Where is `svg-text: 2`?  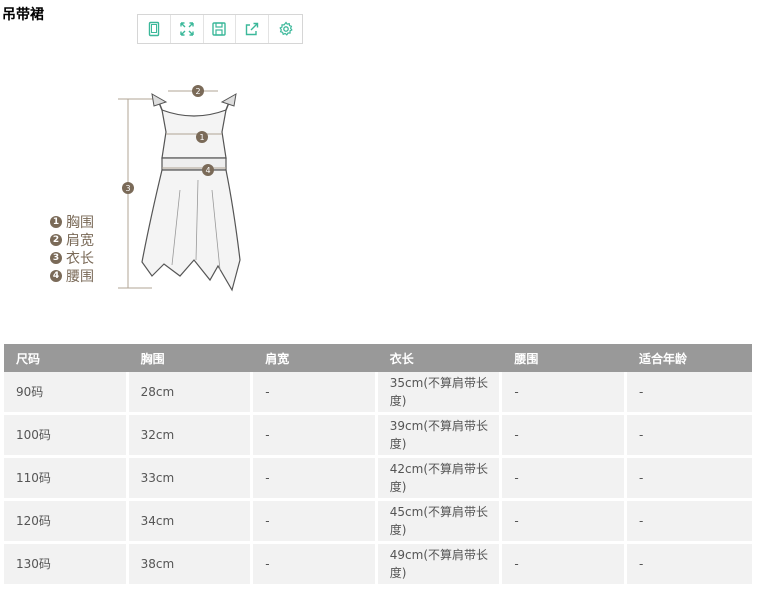
svg-text: 2 is located at coordinates (197, 91).